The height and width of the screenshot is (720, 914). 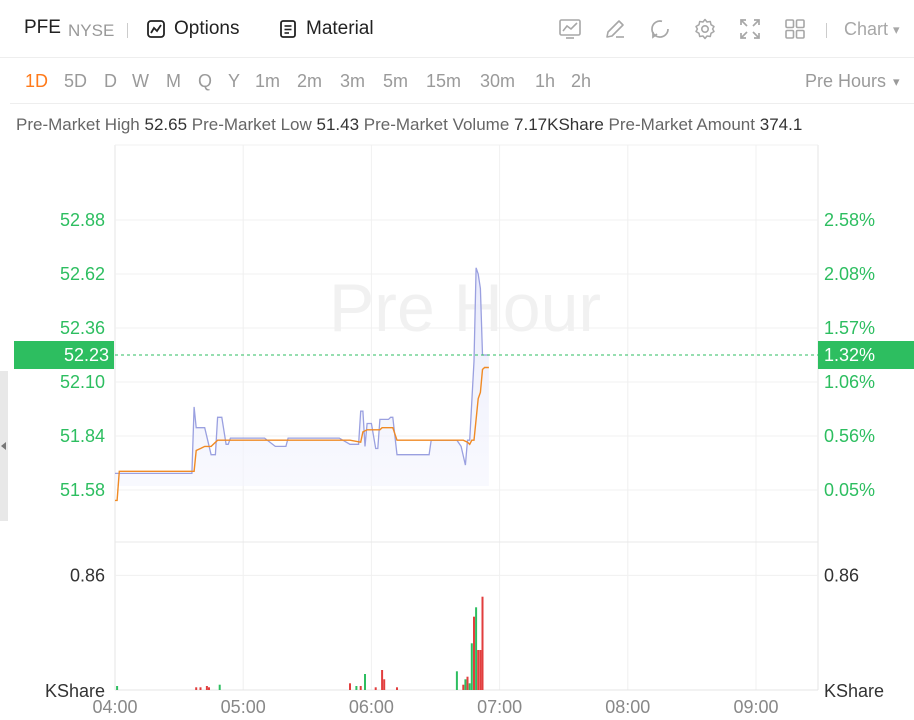 What do you see at coordinates (849, 382) in the screenshot?
I see `percent-tick-label: 1.06%` at bounding box center [849, 382].